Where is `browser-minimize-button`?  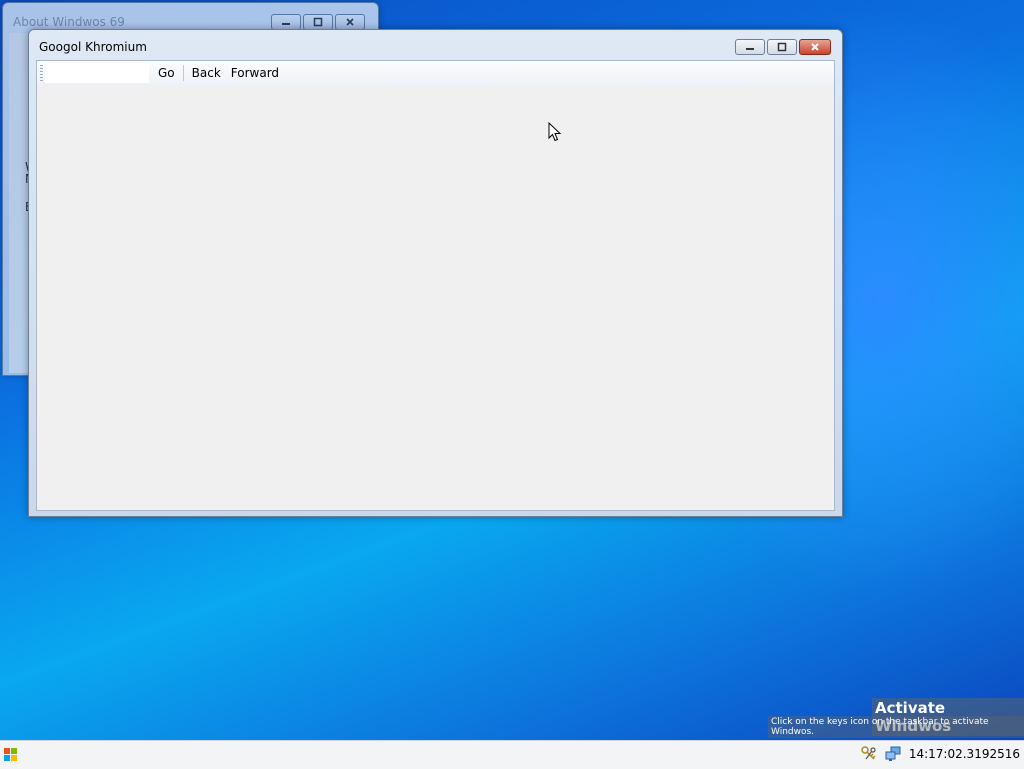
browser-minimize-button is located at coordinates (750, 47).